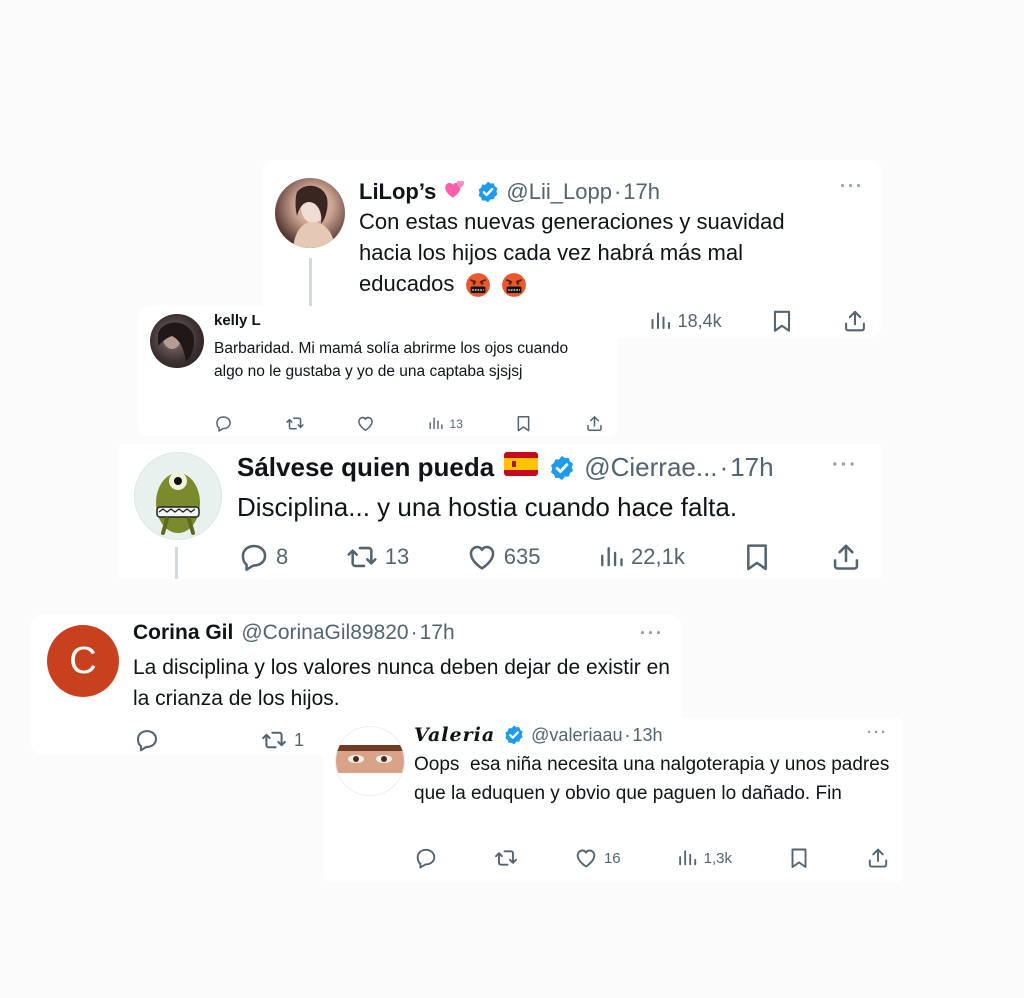 This screenshot has height=998, width=1024. What do you see at coordinates (298, 739) in the screenshot?
I see `retweet-count: 1` at bounding box center [298, 739].